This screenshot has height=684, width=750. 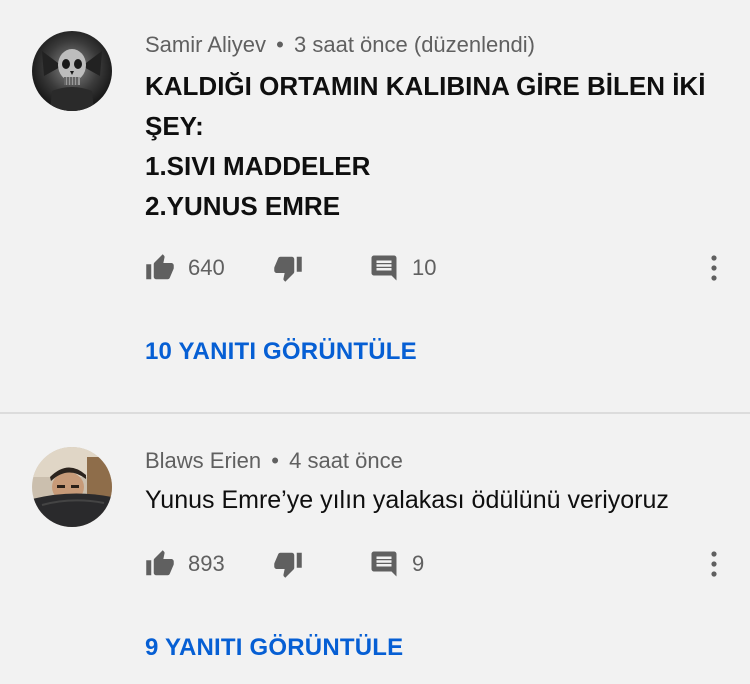 I want to click on reply-button: 9, so click(x=396, y=564).